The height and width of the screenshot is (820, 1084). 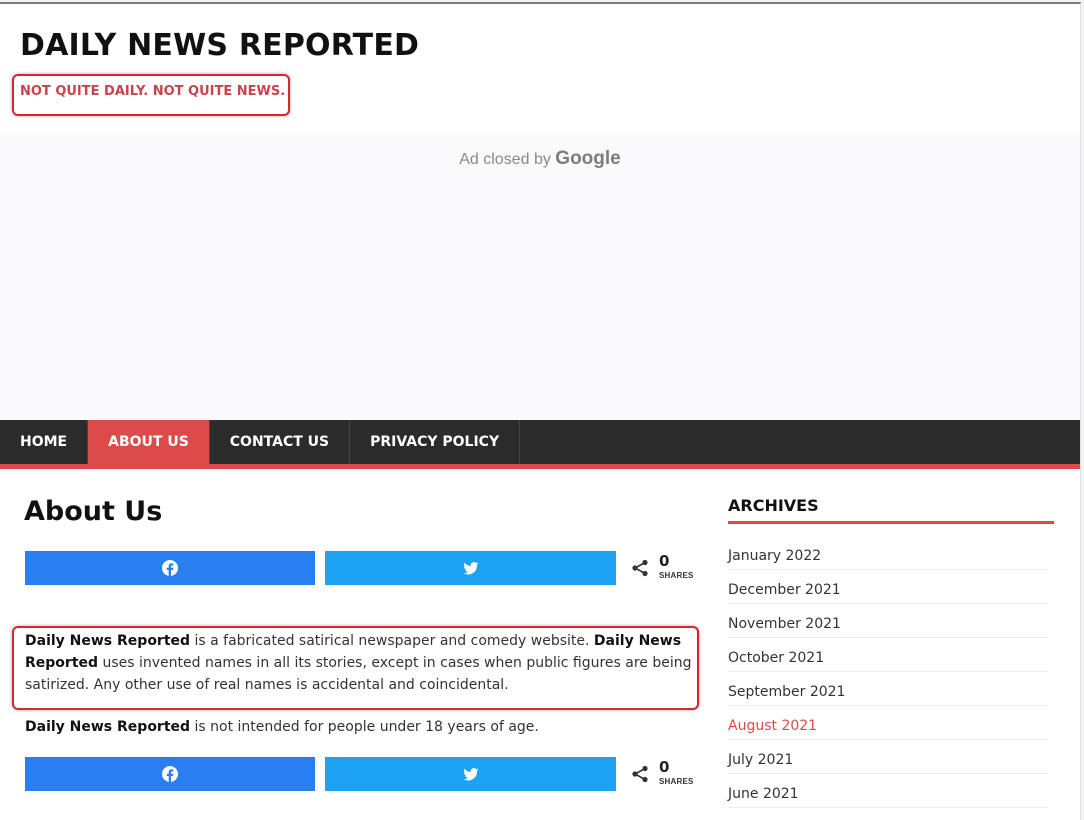 I want to click on share-bar-bottom: 0 SHARES, so click(x=365, y=774).